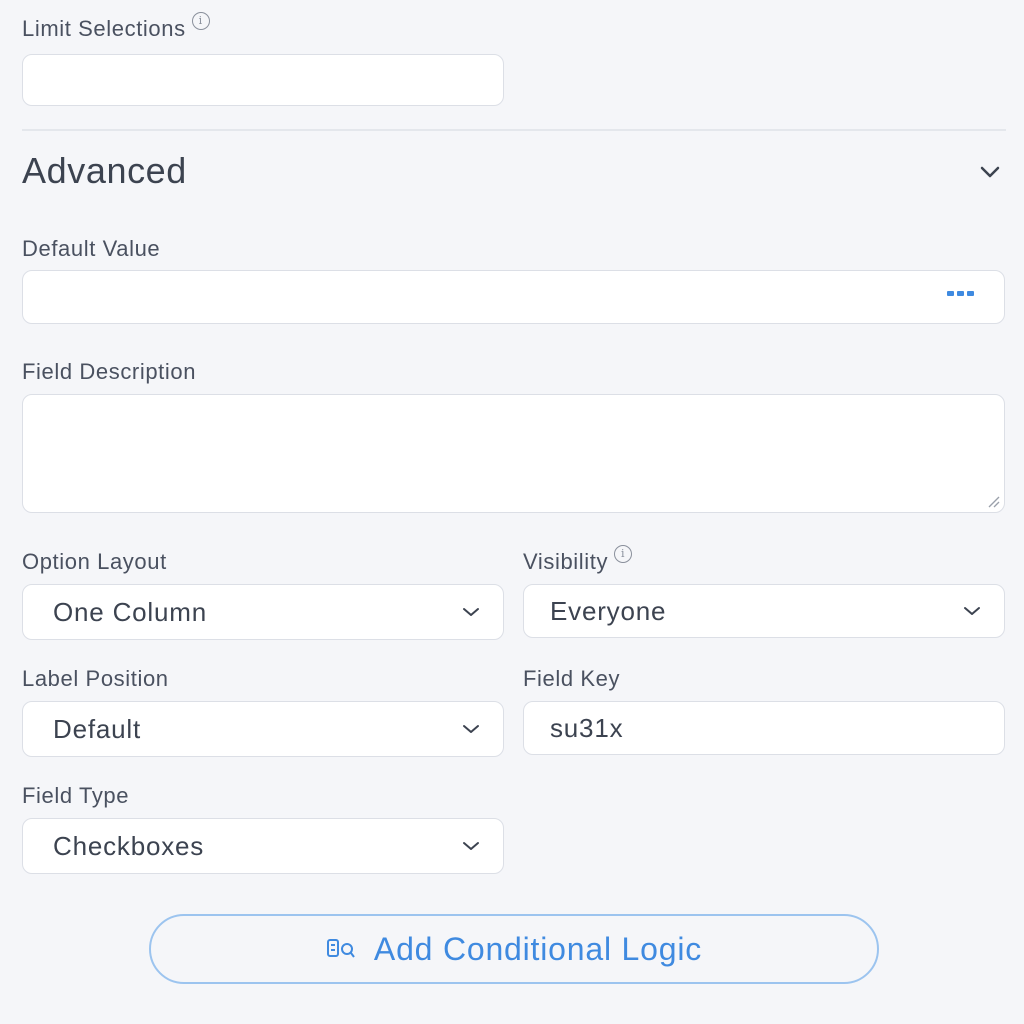  What do you see at coordinates (76, 795) in the screenshot?
I see `field-type-label: Field Type` at bounding box center [76, 795].